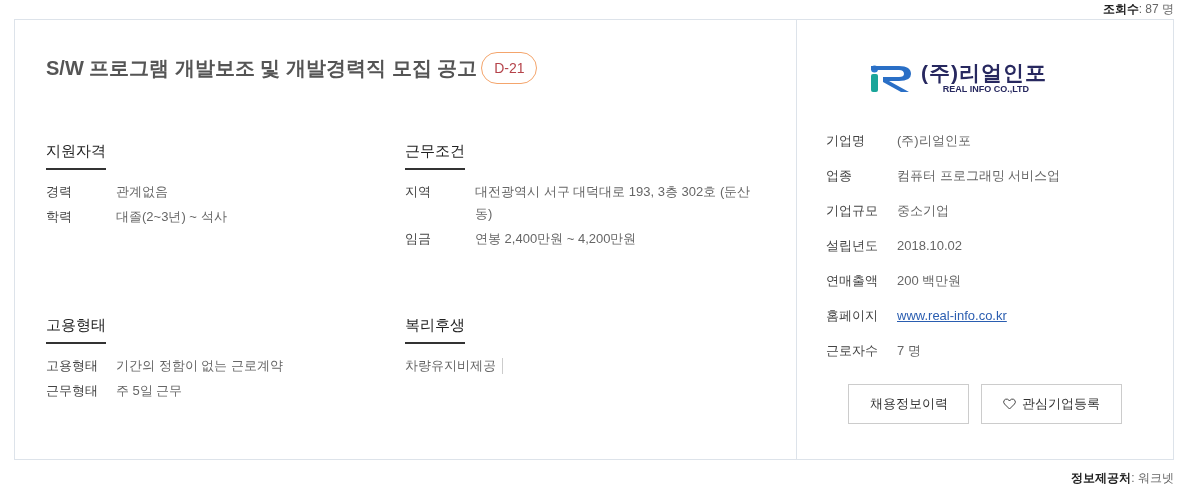 This screenshot has height=488, width=1185. I want to click on field-value: 대졸(2~3년) ~ 석사, so click(171, 217).